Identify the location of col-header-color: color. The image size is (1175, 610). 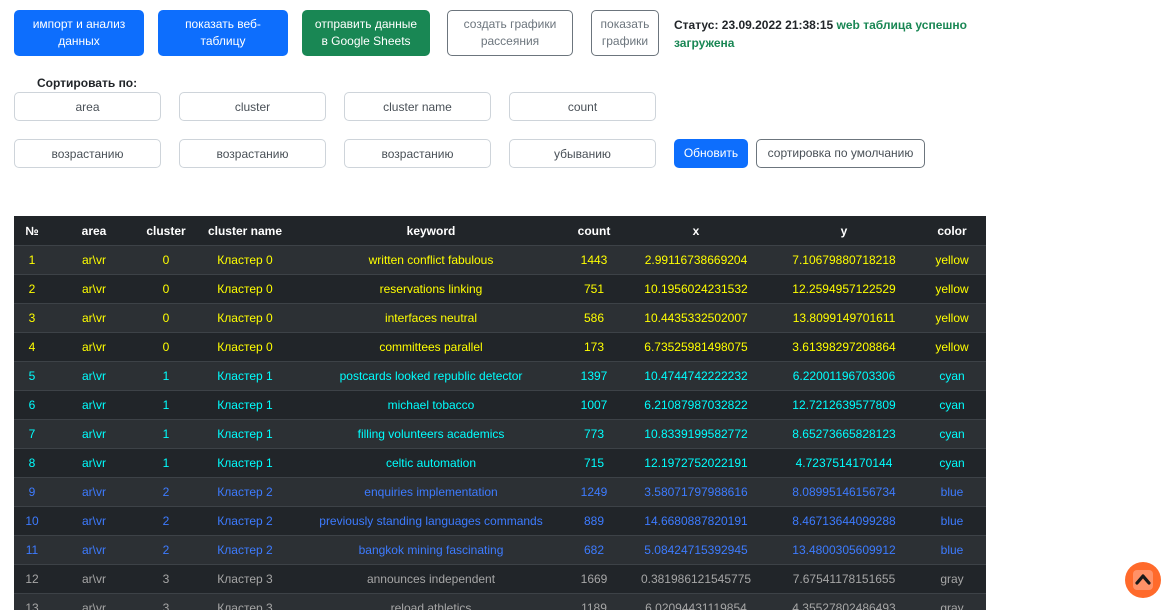
(952, 231).